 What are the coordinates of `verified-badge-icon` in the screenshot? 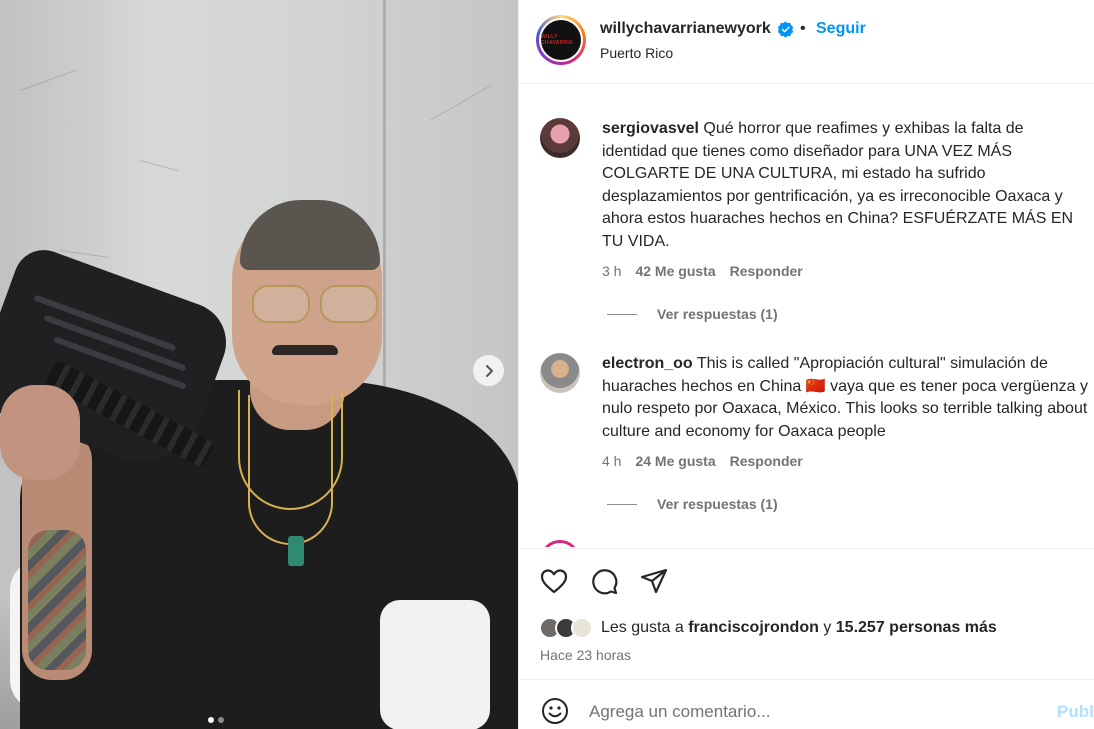 It's located at (785, 29).